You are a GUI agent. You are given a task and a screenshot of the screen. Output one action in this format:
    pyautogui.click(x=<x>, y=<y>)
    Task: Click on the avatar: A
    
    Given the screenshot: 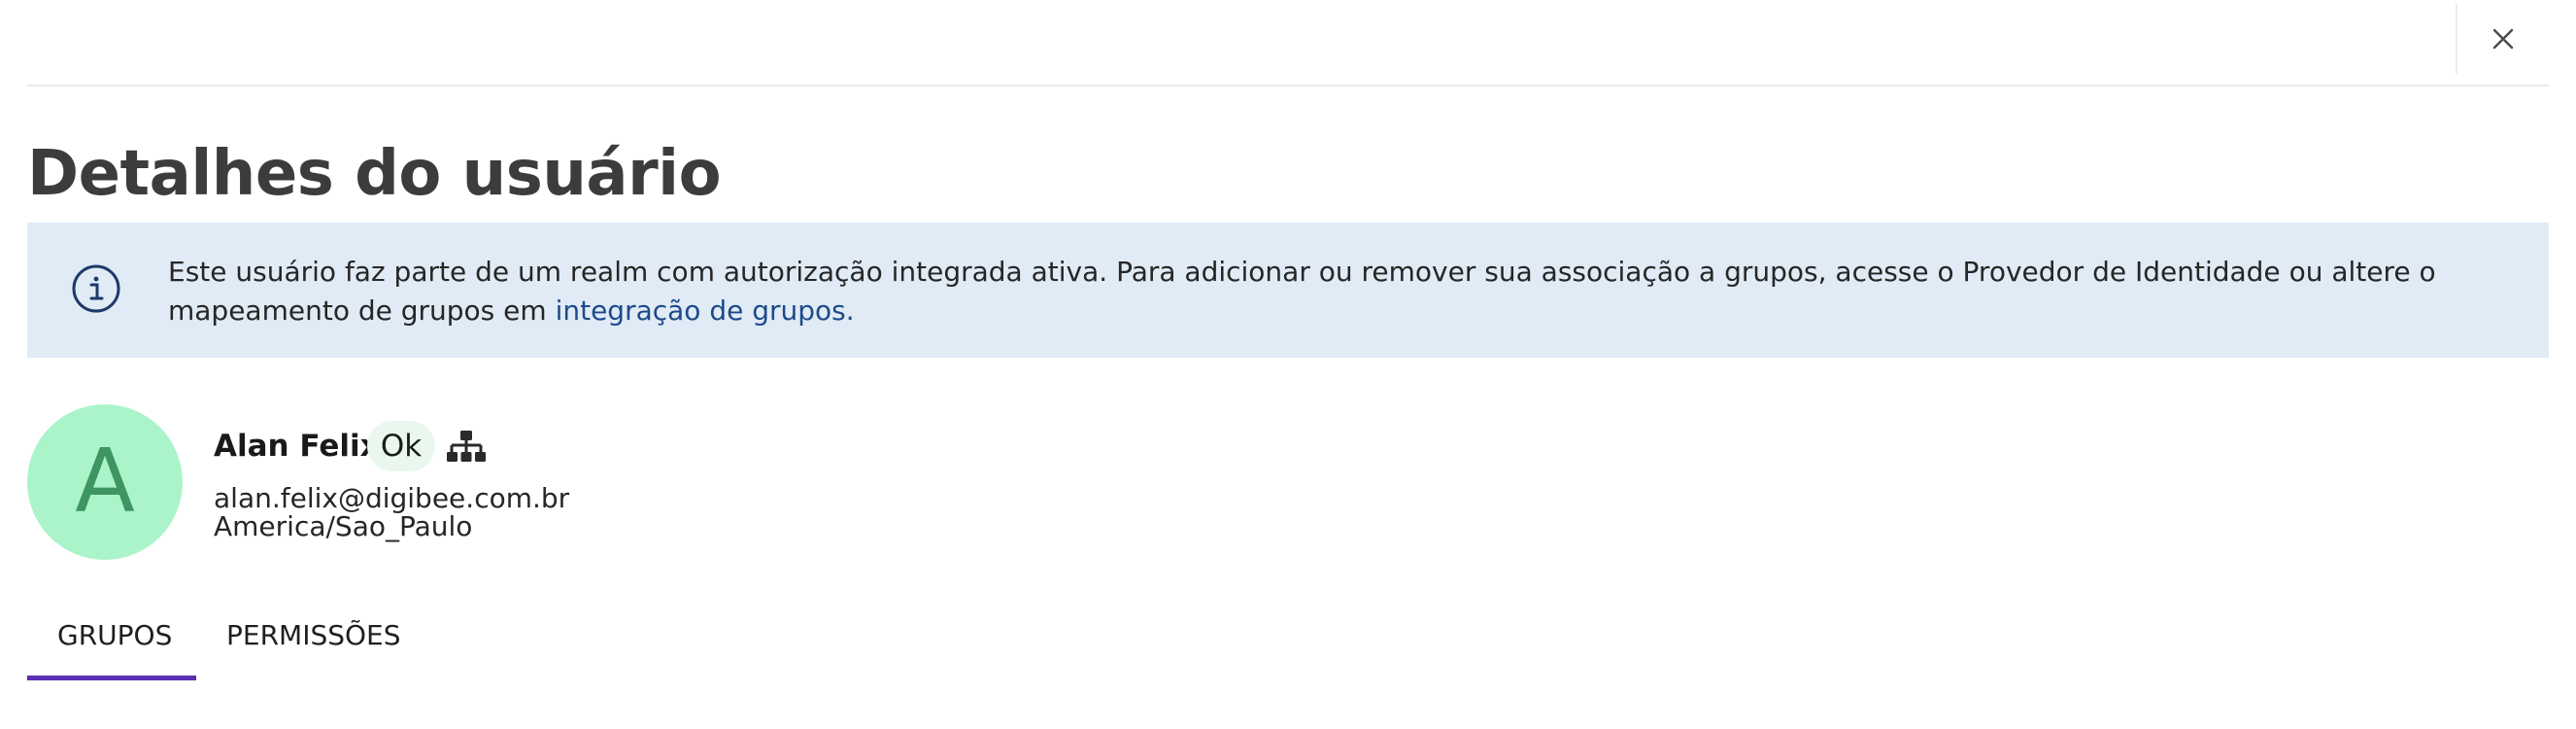 What is the action you would take?
    pyautogui.click(x=105, y=482)
    